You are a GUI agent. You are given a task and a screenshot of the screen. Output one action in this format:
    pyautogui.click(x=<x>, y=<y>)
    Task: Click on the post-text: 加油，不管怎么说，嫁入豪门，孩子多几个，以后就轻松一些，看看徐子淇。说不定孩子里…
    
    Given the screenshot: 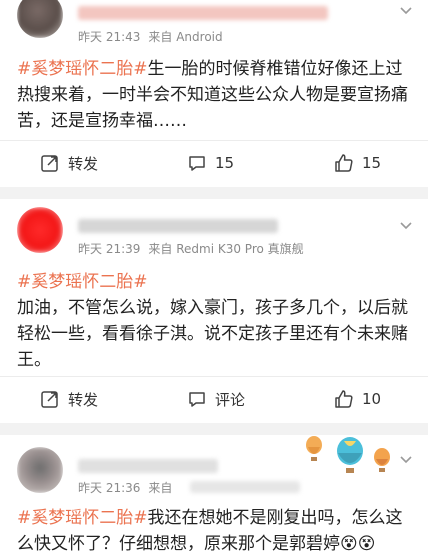 What is the action you would take?
    pyautogui.click(x=212, y=334)
    